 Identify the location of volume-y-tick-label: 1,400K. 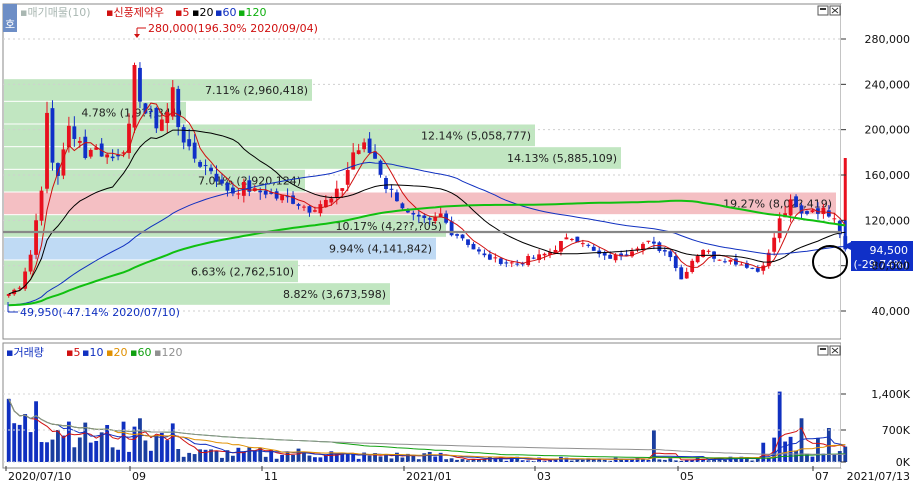
(890, 394).